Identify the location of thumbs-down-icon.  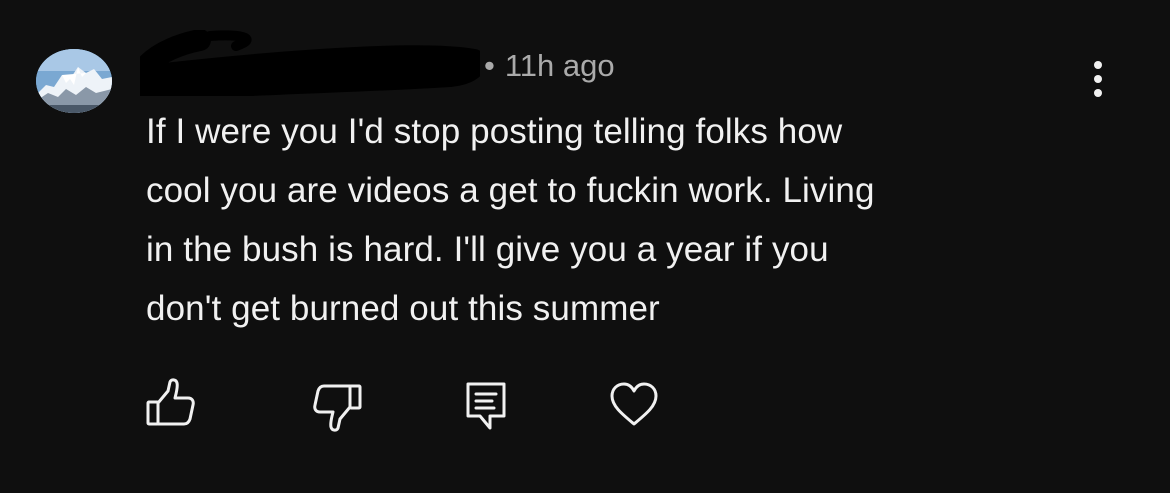
(337, 408).